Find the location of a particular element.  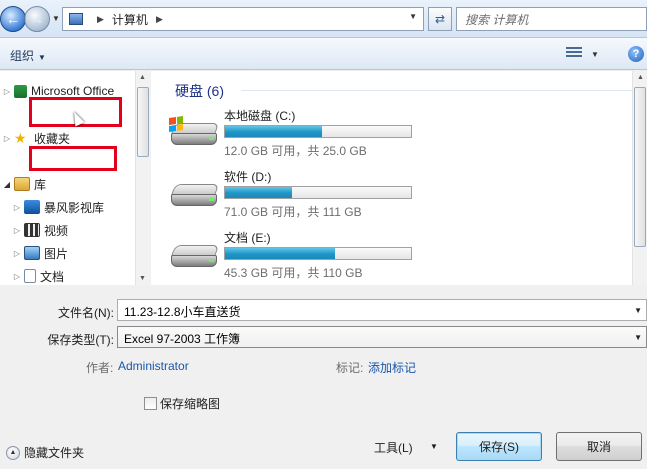

tools-button: 工具(L) is located at coordinates (393, 447).